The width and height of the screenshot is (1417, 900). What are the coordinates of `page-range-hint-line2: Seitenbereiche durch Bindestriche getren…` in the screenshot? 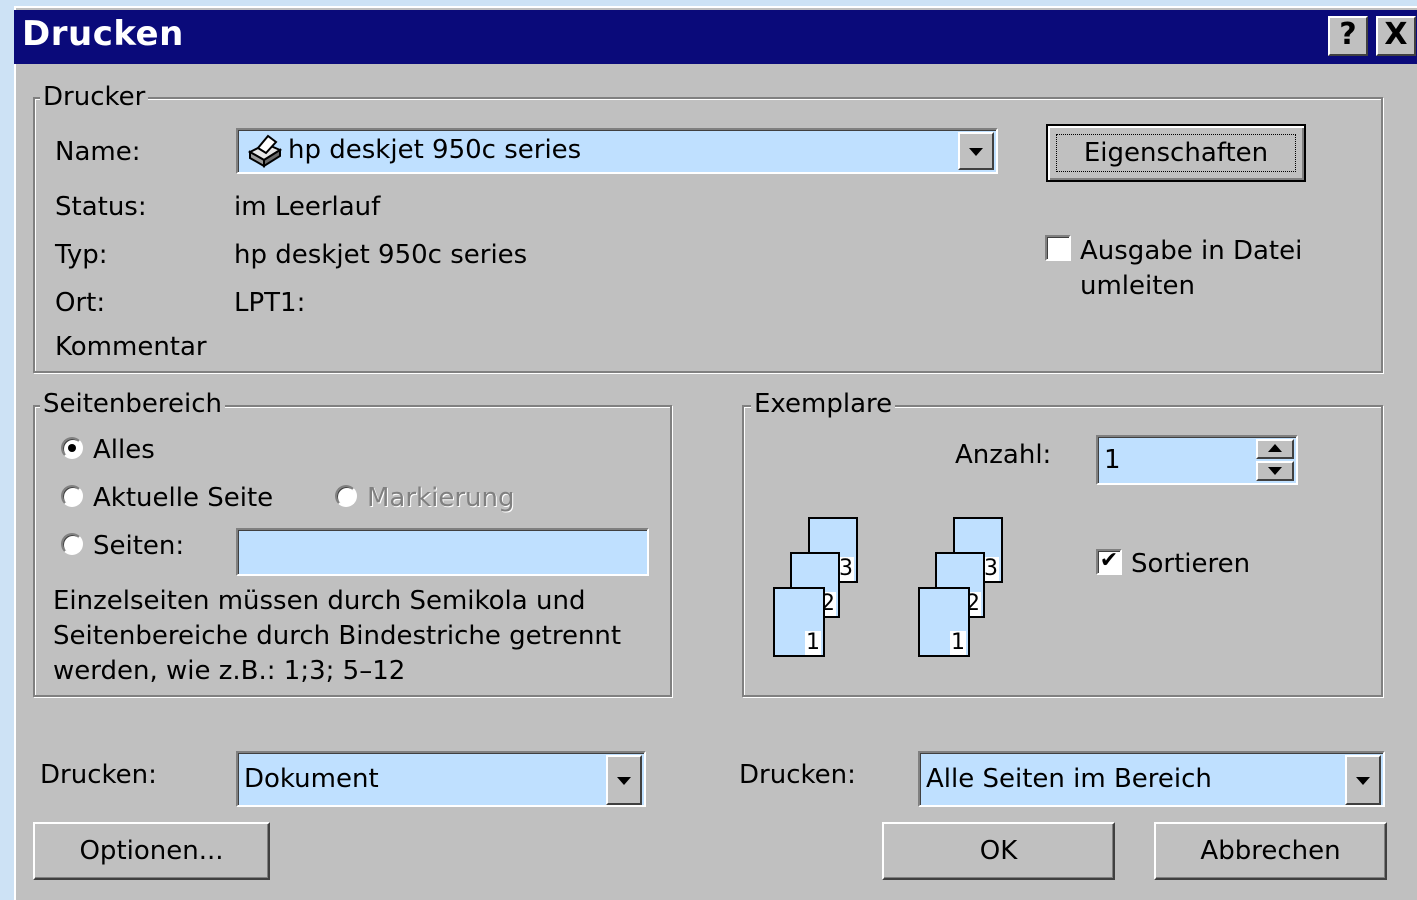 It's located at (337, 636).